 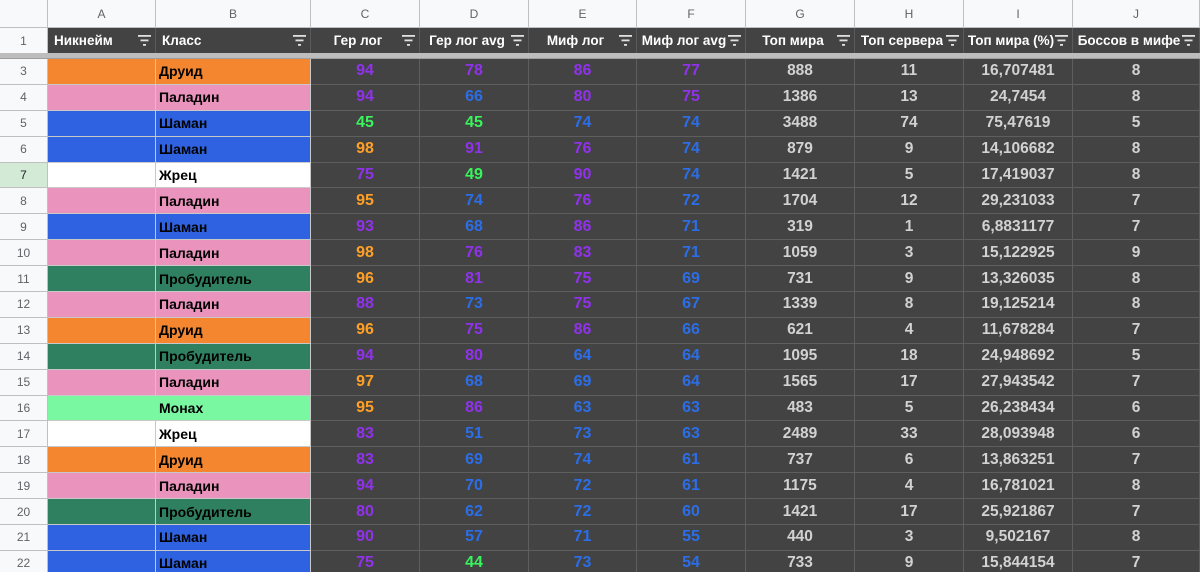 I want to click on header-mythic-bosses: Боссов в мифе, so click(x=1136, y=40).